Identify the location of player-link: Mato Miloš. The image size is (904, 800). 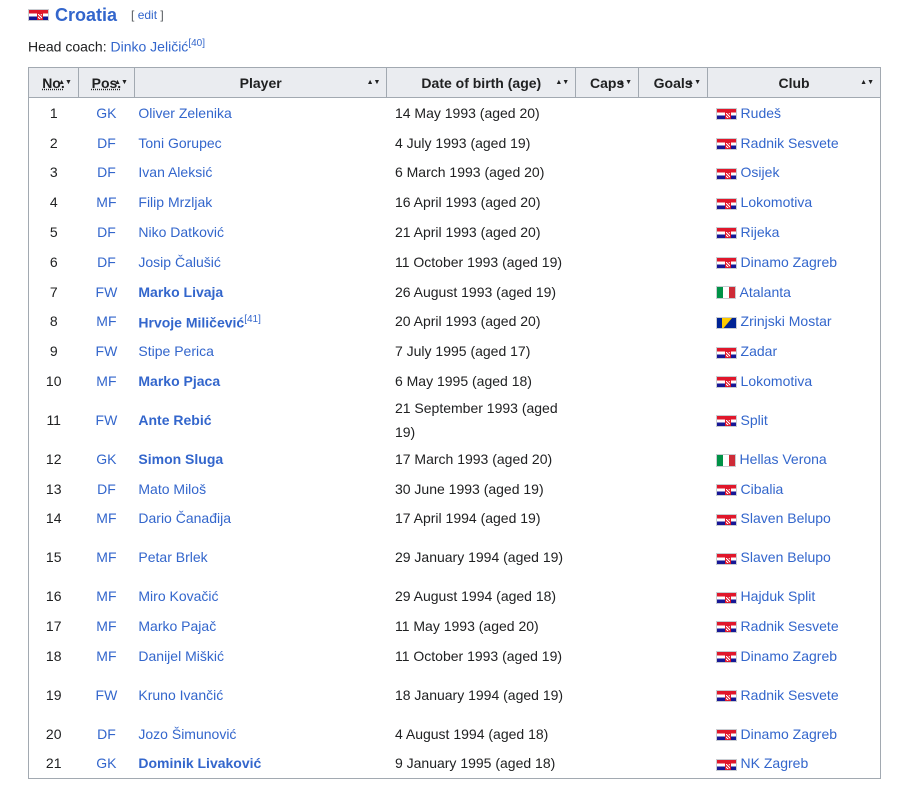
(172, 489).